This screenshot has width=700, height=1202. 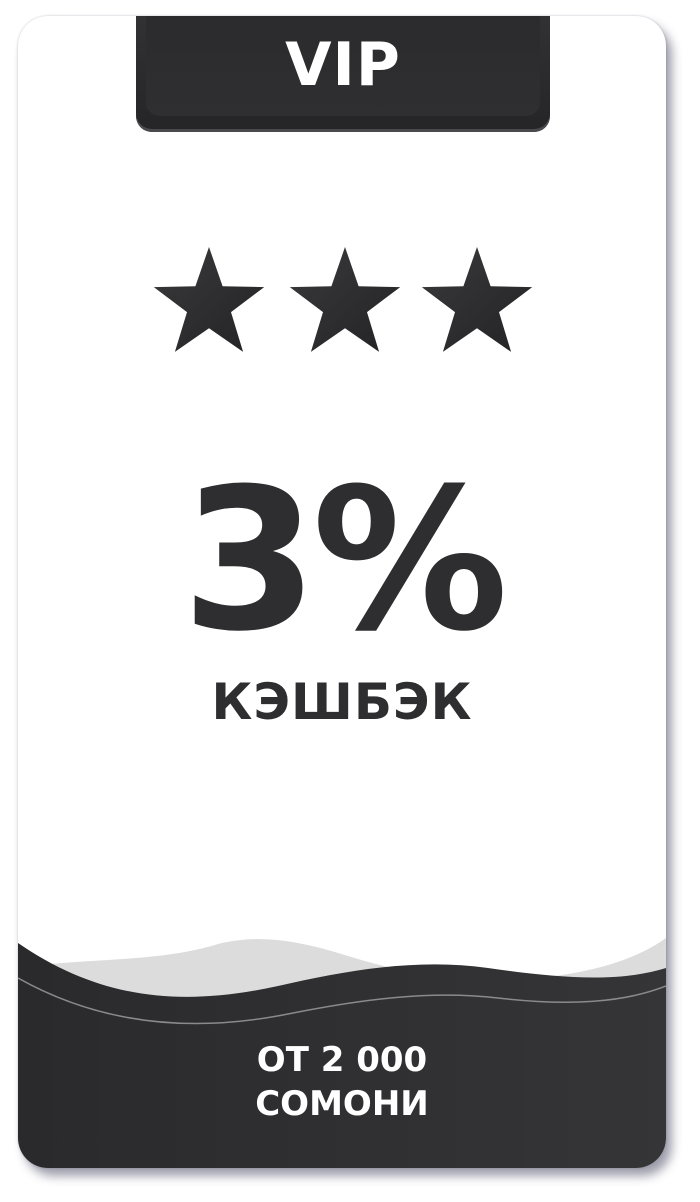 I want to click on minimum-amount-value: ОТ 2 000, so click(x=342, y=1060).